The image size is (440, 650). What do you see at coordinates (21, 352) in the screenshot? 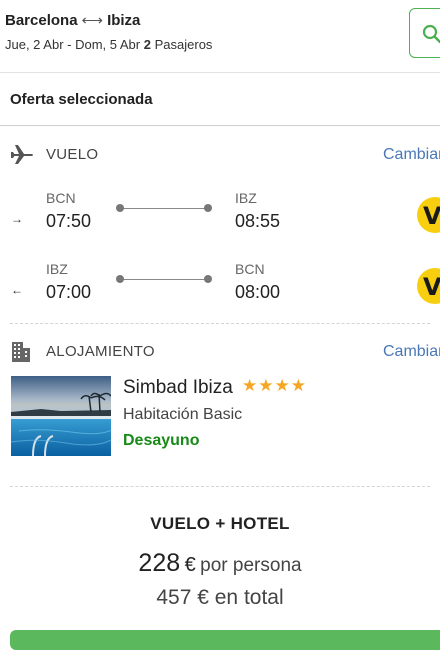
I see `building-icon` at bounding box center [21, 352].